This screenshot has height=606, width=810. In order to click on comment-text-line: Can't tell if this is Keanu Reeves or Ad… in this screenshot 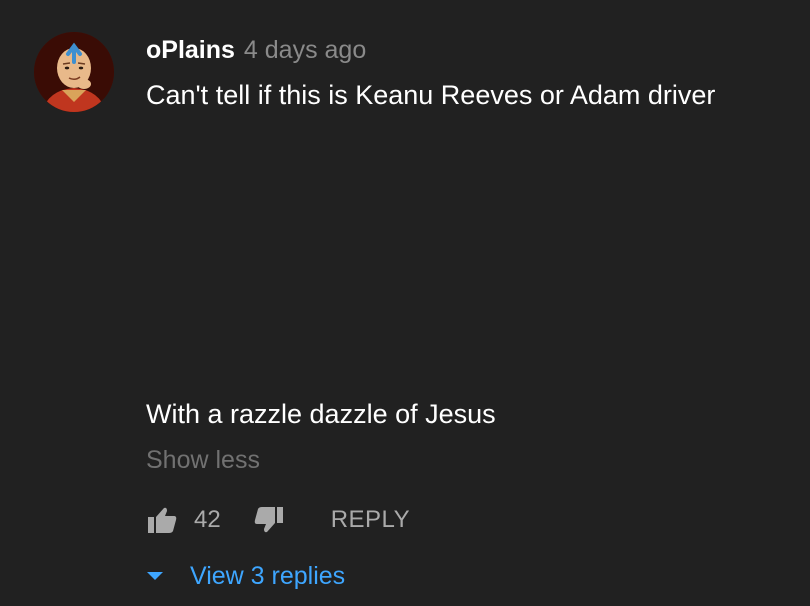, I will do `click(431, 95)`.